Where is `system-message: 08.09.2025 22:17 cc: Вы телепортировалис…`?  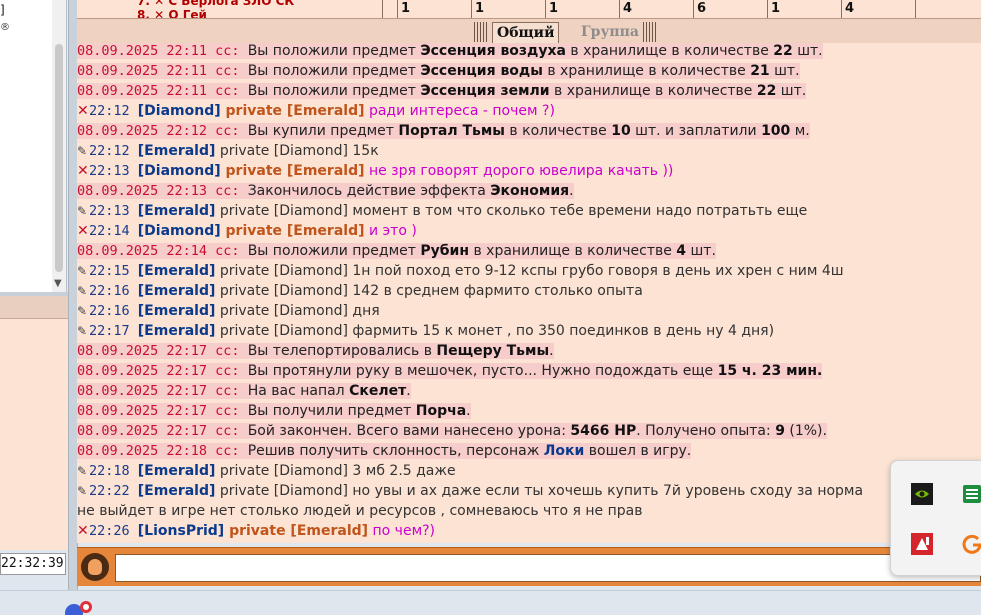
system-message: 08.09.2025 22:17 cc: Вы телепортировалис… is located at coordinates (315, 351).